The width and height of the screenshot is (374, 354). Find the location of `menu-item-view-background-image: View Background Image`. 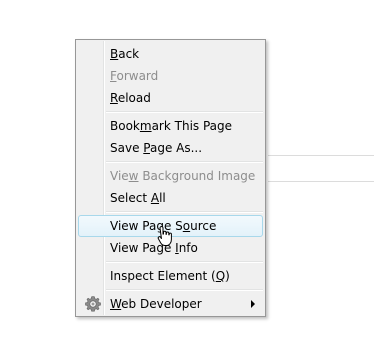

menu-item-view-background-image: View Background Image is located at coordinates (170, 176).